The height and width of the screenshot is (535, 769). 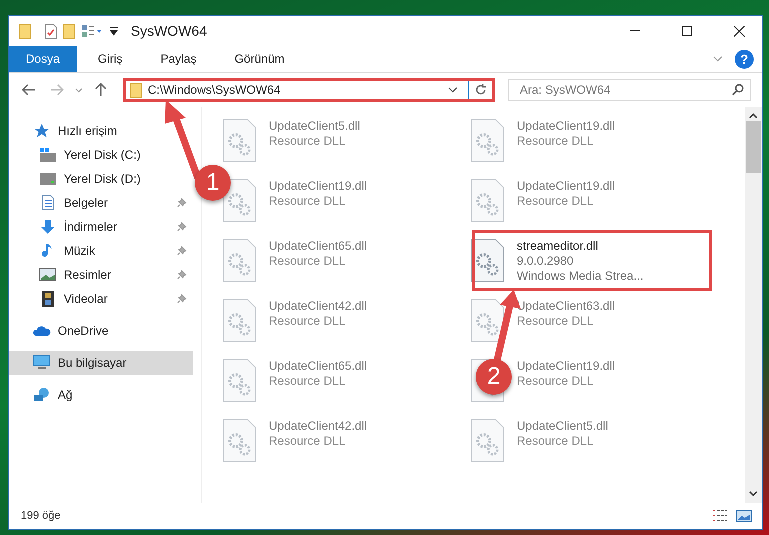 I want to click on forward-arrow-icon, so click(x=57, y=90).